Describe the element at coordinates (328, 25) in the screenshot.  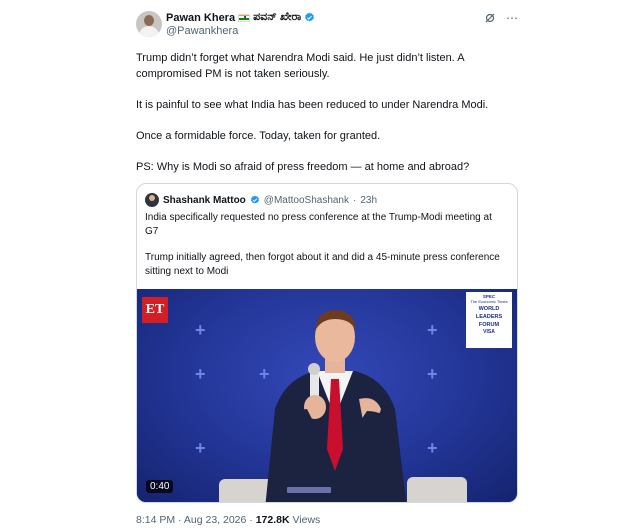
I see `tweet-header: Pawan Khera ಪವನ್ ಖೇರಾ @Pawankhera ⋯` at that location.